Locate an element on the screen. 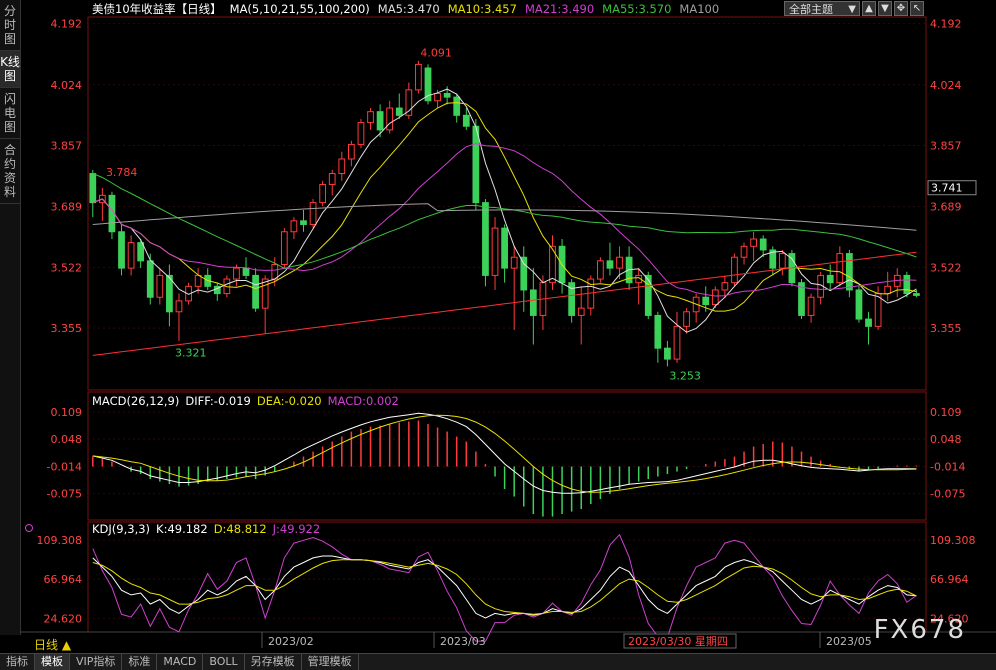 The width and height of the screenshot is (996, 670). period-label: 日线 ▲ is located at coordinates (52, 644).